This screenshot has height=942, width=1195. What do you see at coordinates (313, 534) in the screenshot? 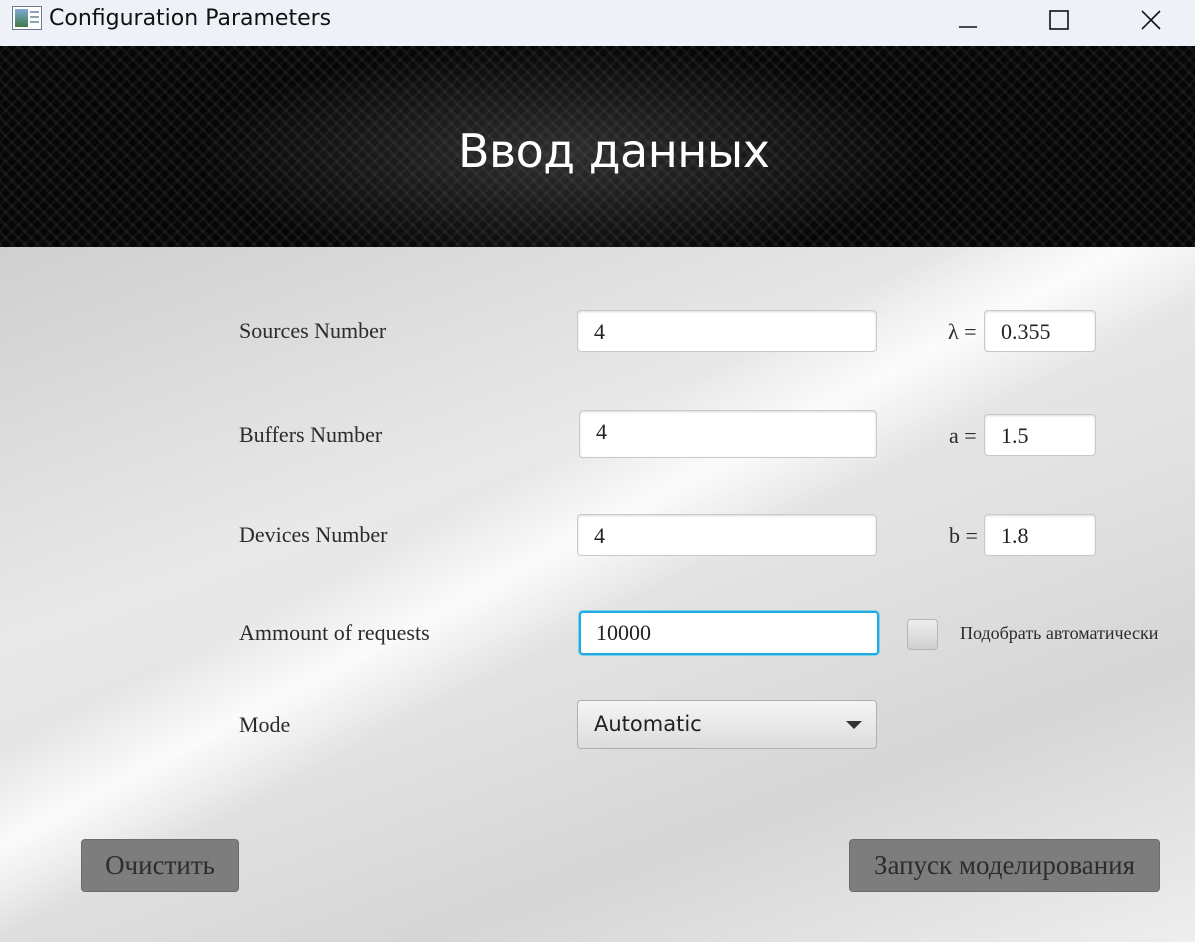
I see `devices-number-label: Devices Number` at bounding box center [313, 534].